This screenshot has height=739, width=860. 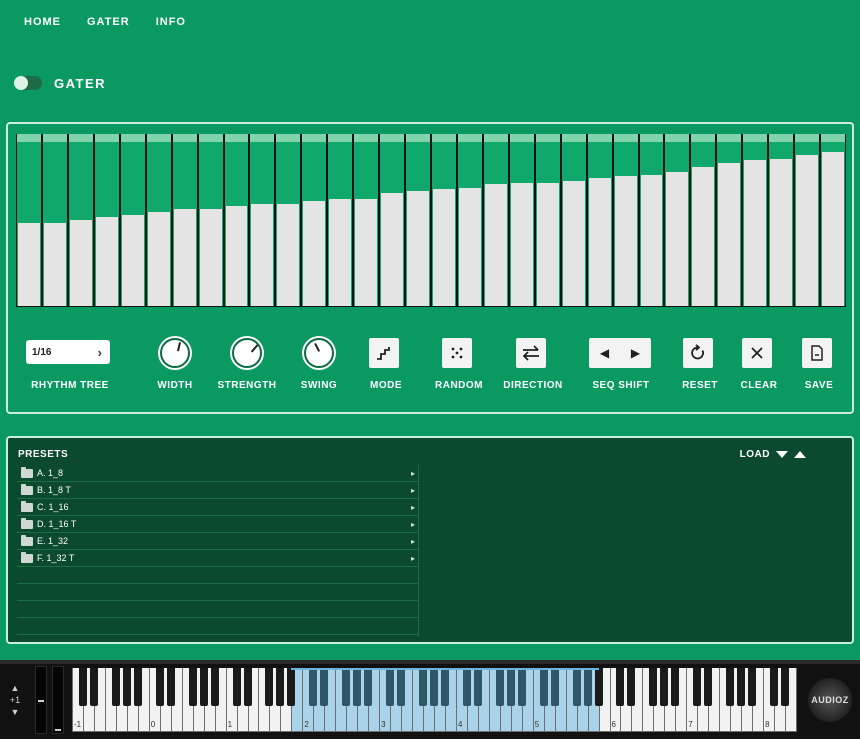 What do you see at coordinates (782, 454) in the screenshot?
I see `triangle-down-icon` at bounding box center [782, 454].